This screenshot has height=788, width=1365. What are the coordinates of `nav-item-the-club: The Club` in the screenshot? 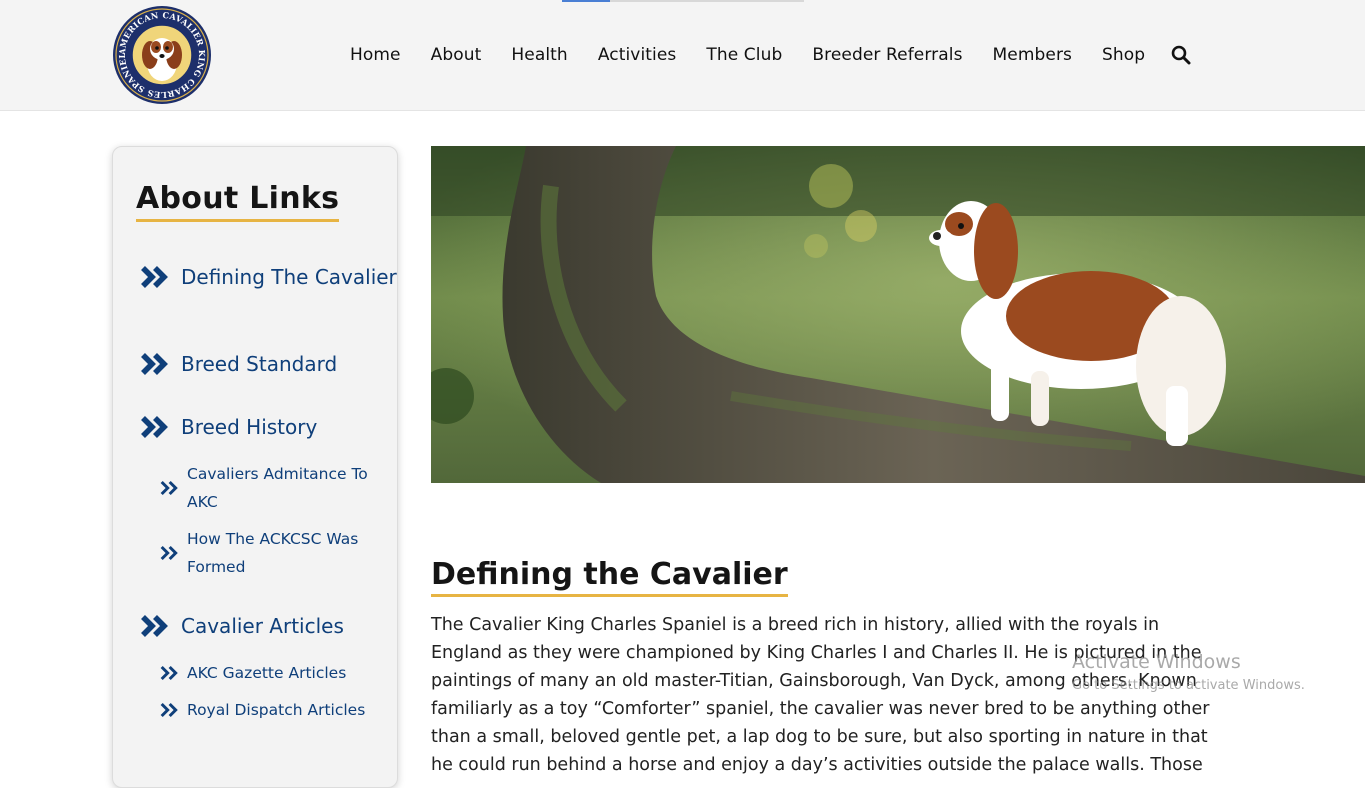 It's located at (744, 55).